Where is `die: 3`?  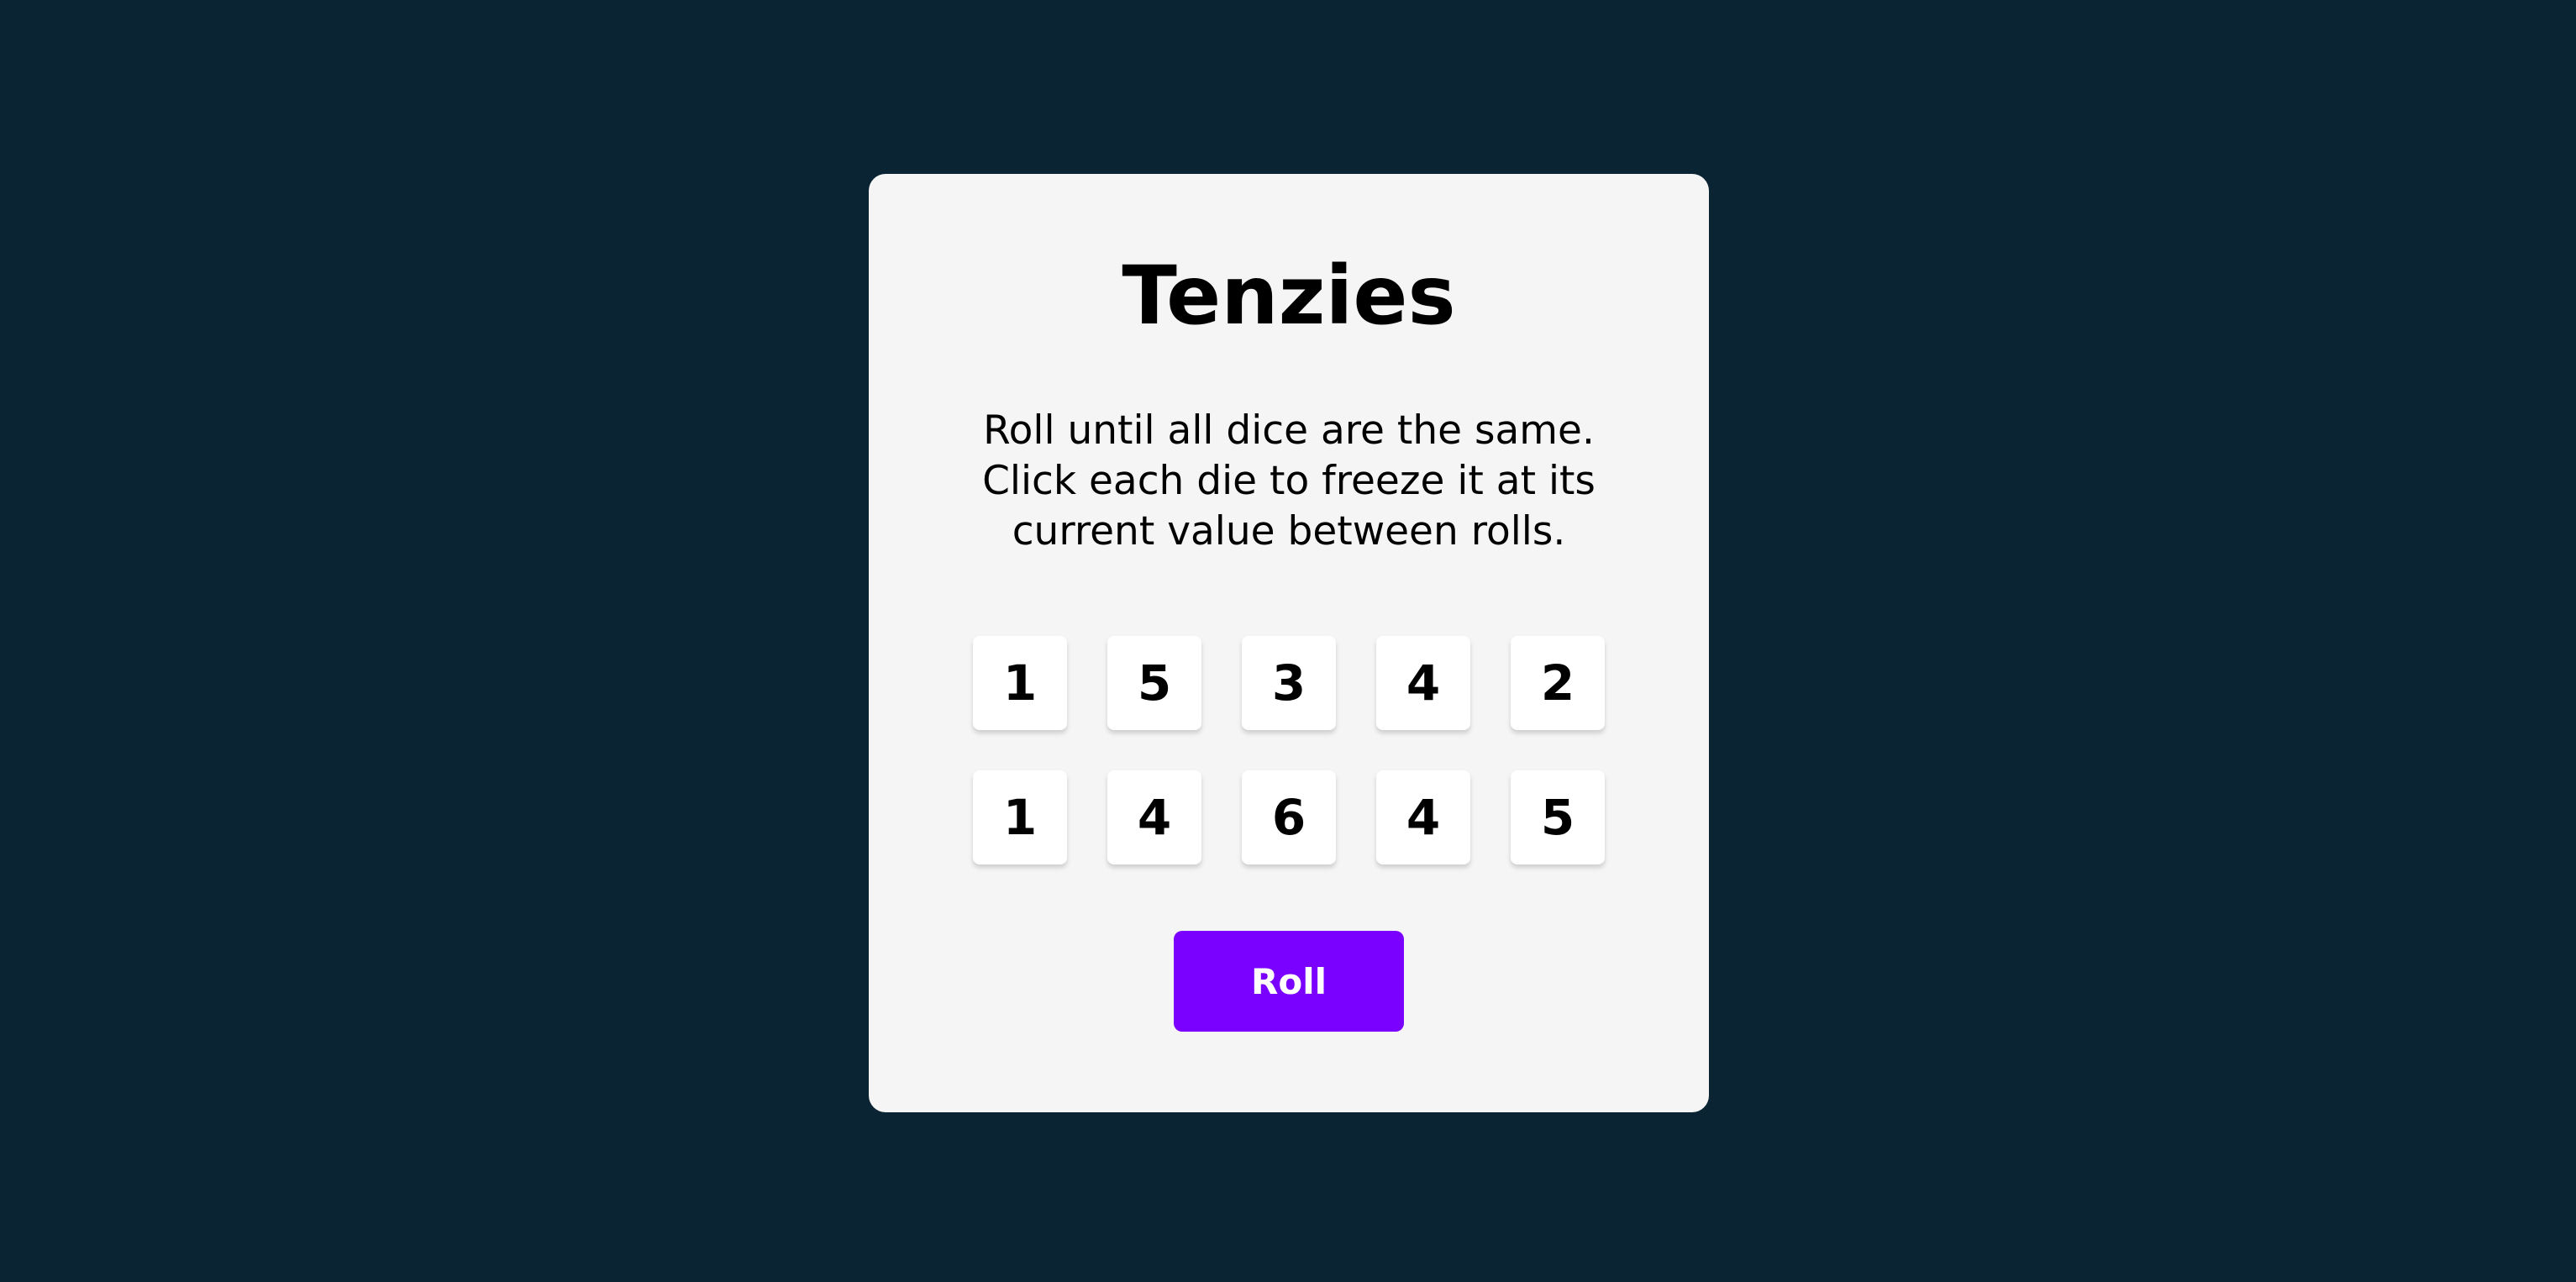
die: 3 is located at coordinates (1289, 683).